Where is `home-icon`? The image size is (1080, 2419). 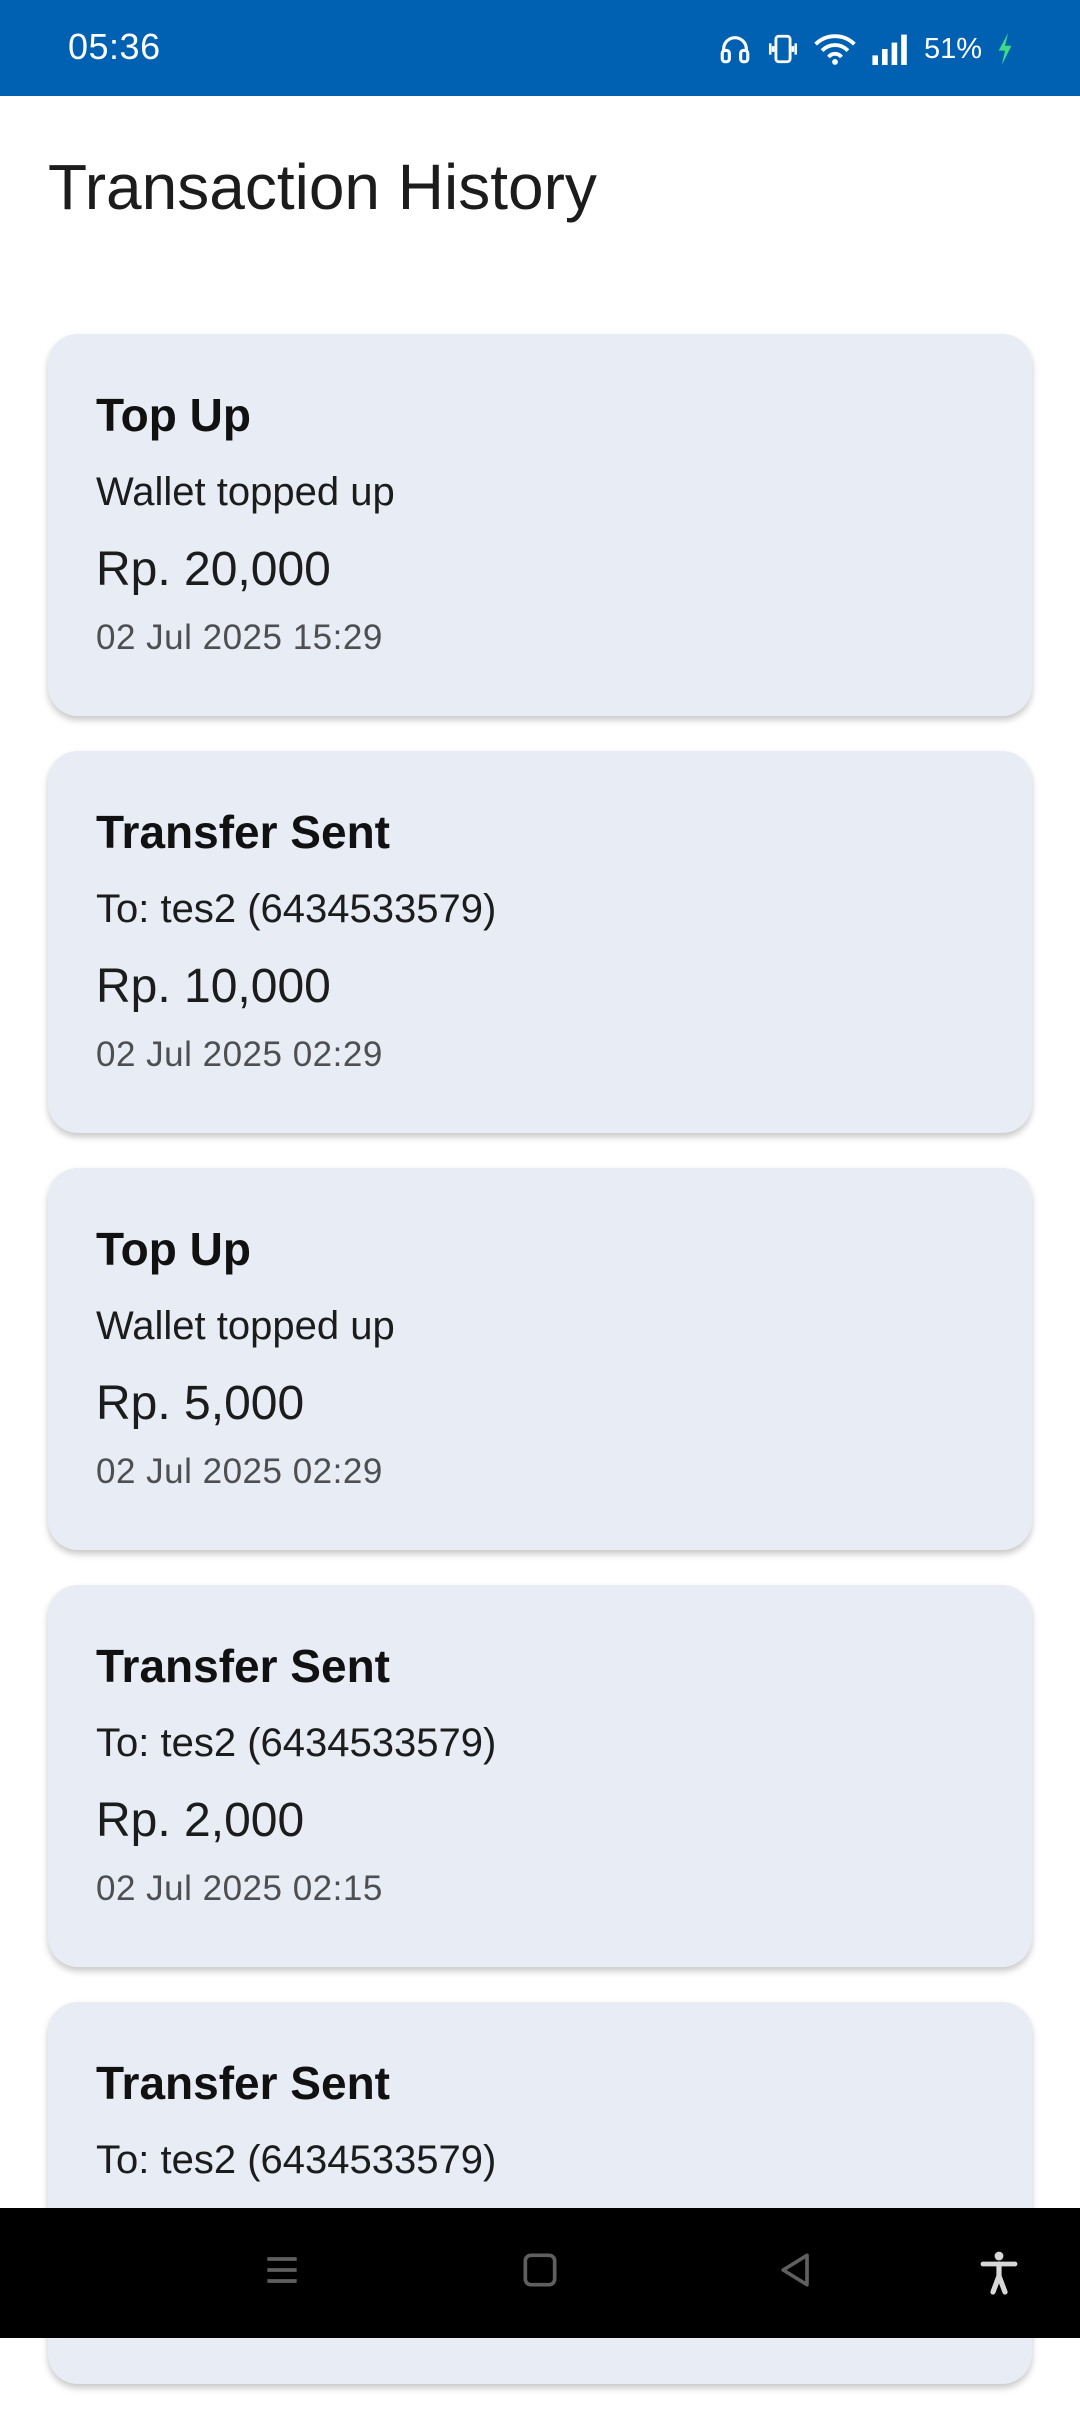
home-icon is located at coordinates (540, 2272).